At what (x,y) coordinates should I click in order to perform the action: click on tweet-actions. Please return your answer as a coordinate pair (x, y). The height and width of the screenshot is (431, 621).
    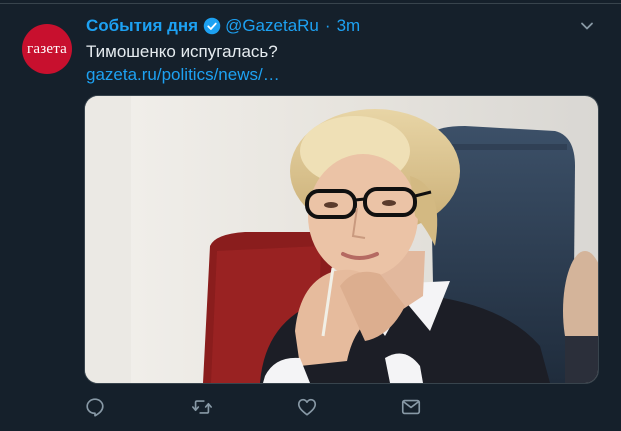
    Looking at the image, I should click on (264, 407).